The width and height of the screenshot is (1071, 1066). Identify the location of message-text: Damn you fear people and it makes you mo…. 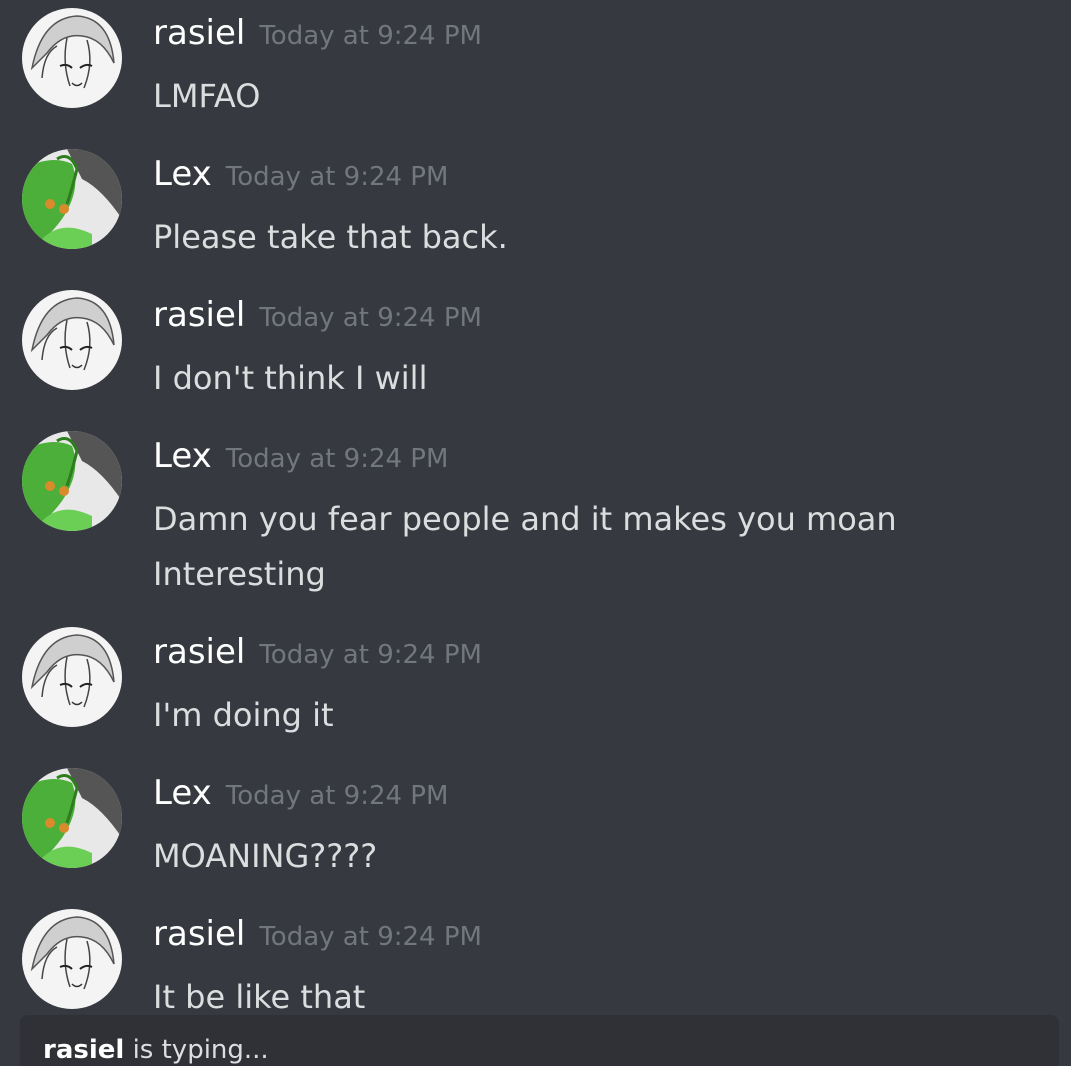
(525, 519).